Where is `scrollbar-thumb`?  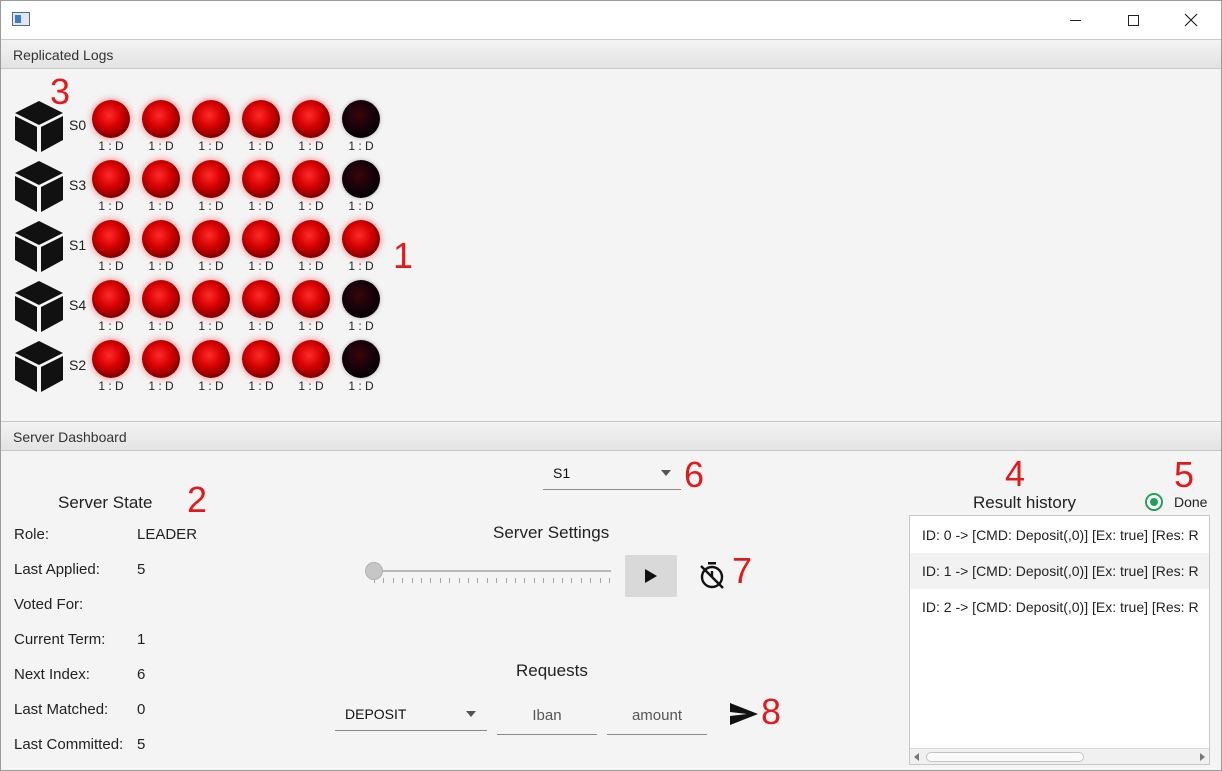 scrollbar-thumb is located at coordinates (1005, 757).